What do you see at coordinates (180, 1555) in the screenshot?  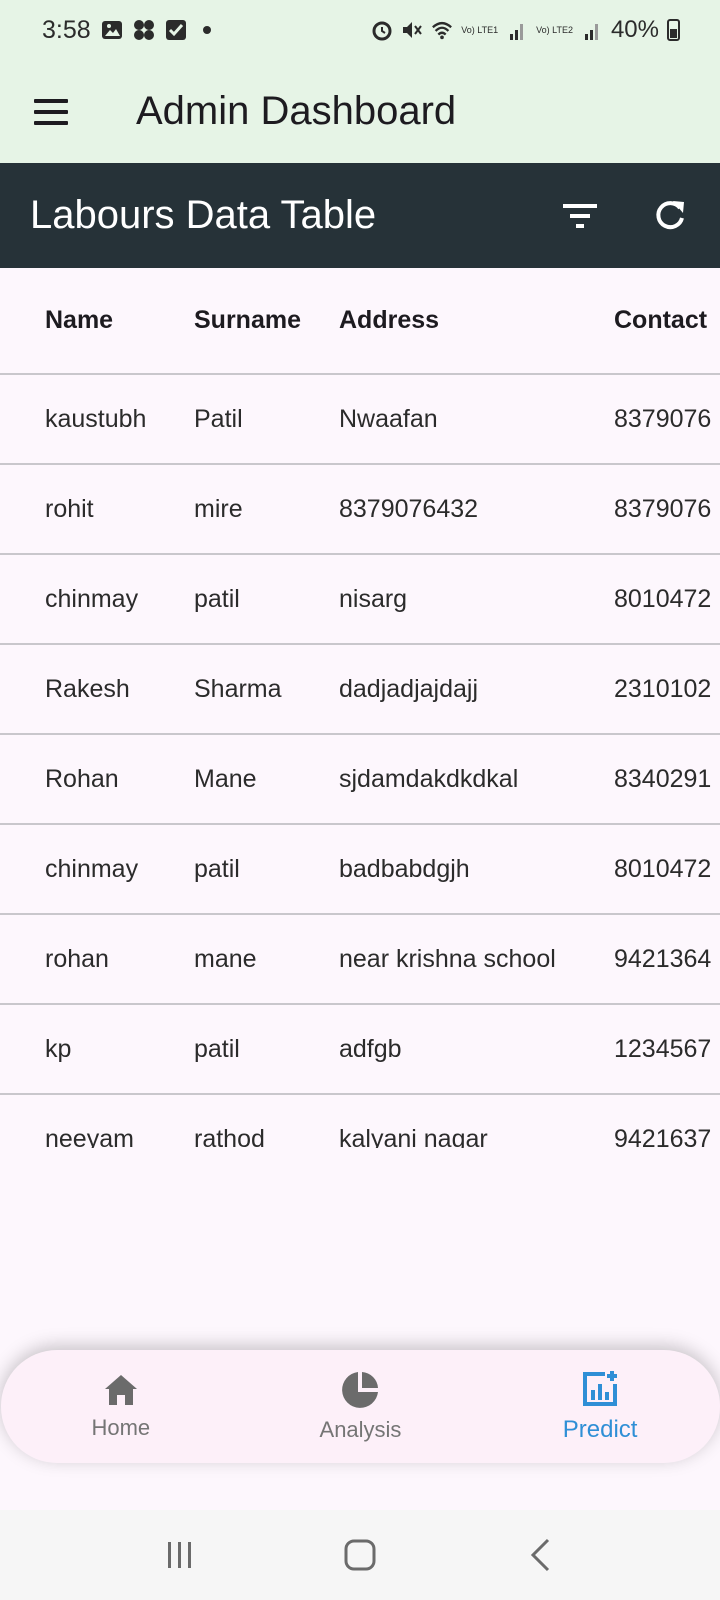 I see `recent-apps-icon` at bounding box center [180, 1555].